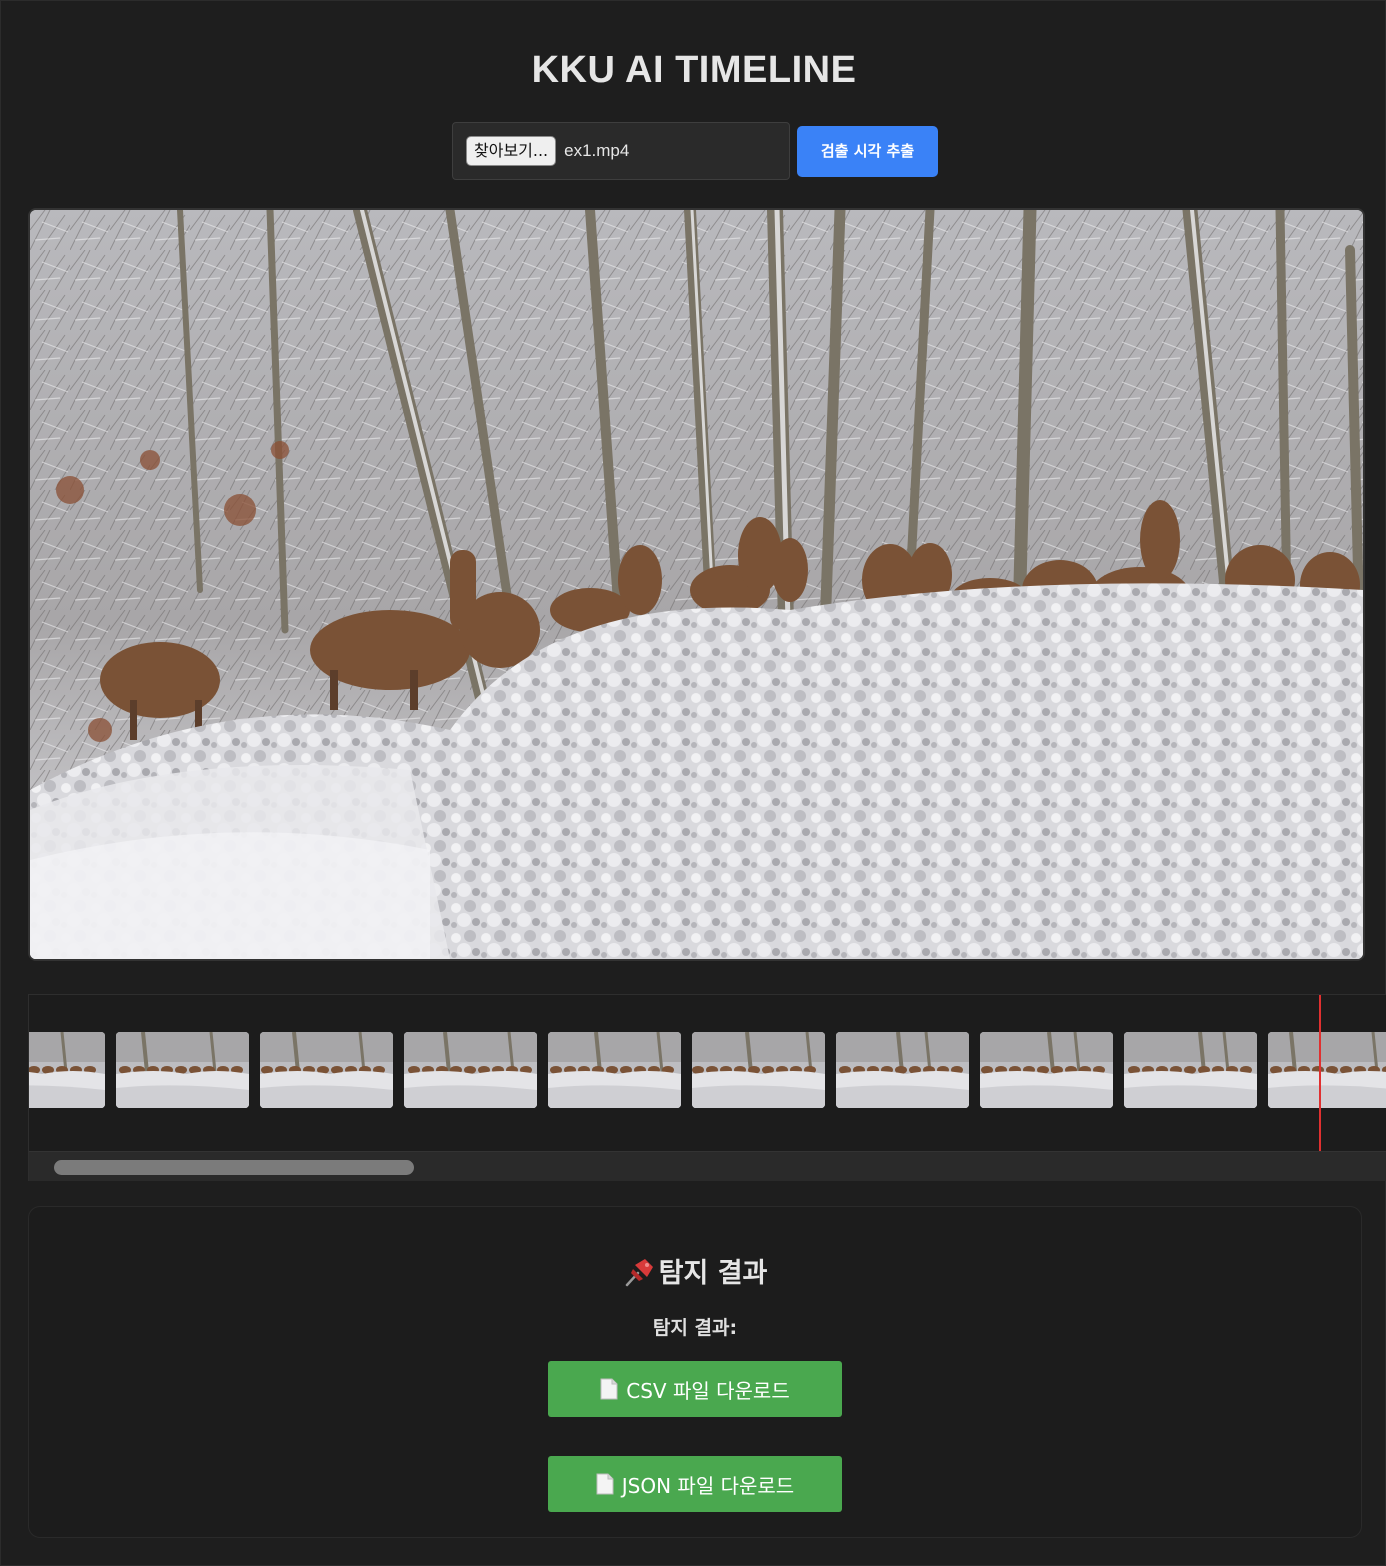 This screenshot has width=1386, height=1566. I want to click on json-download-button: JSON 파일 다운로드, so click(695, 1484).